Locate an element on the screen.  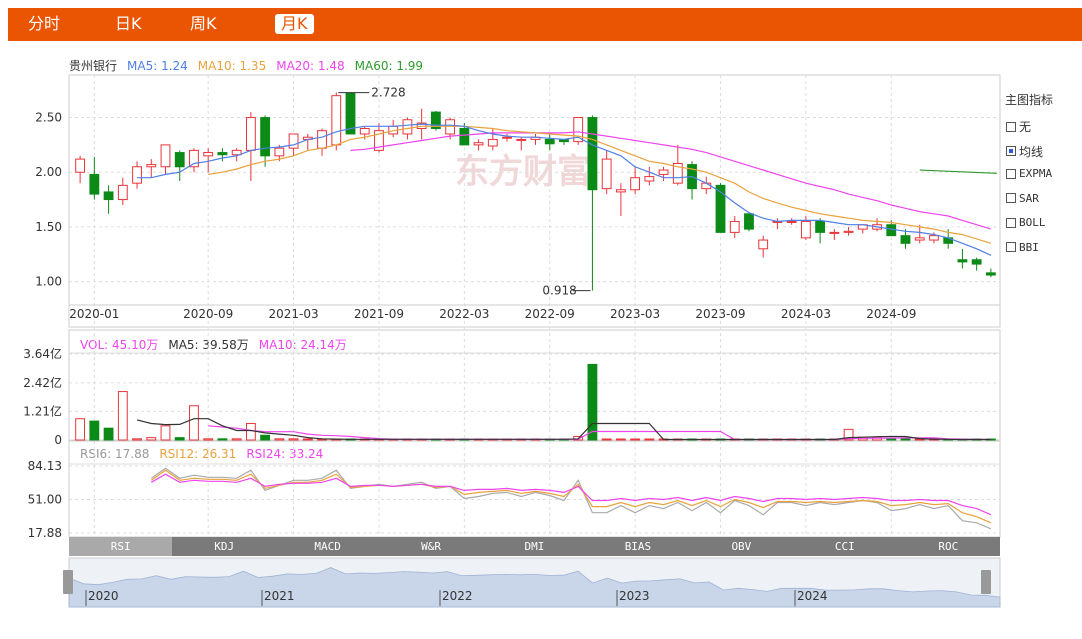
xtick-label: 2021-03 is located at coordinates (294, 314).